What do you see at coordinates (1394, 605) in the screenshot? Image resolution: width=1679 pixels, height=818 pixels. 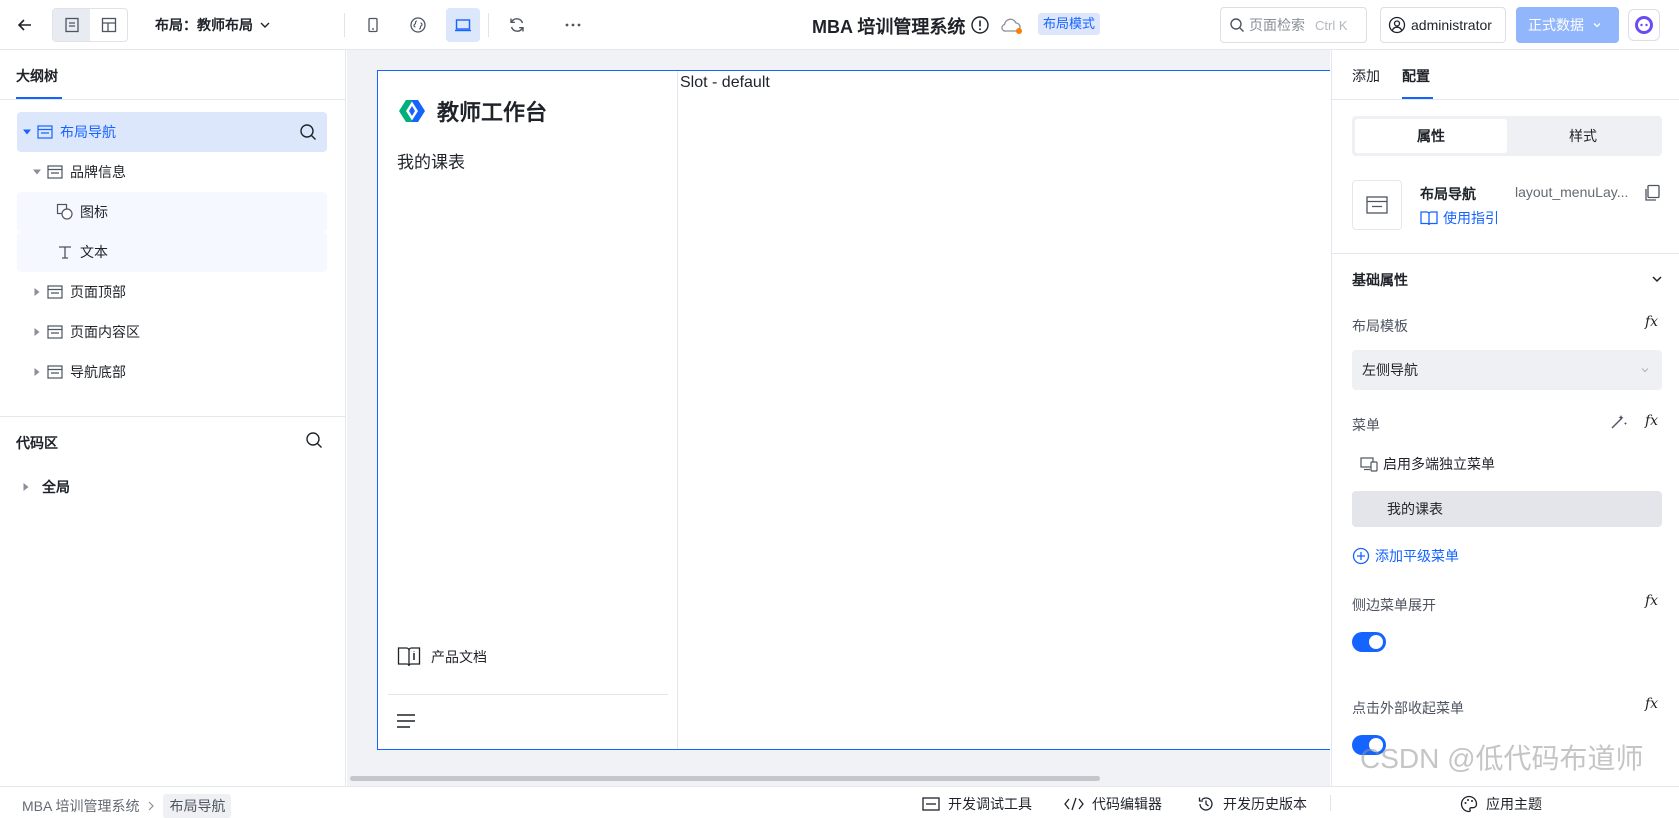 I see `prop-label-side-expand: 侧边菜单展开` at bounding box center [1394, 605].